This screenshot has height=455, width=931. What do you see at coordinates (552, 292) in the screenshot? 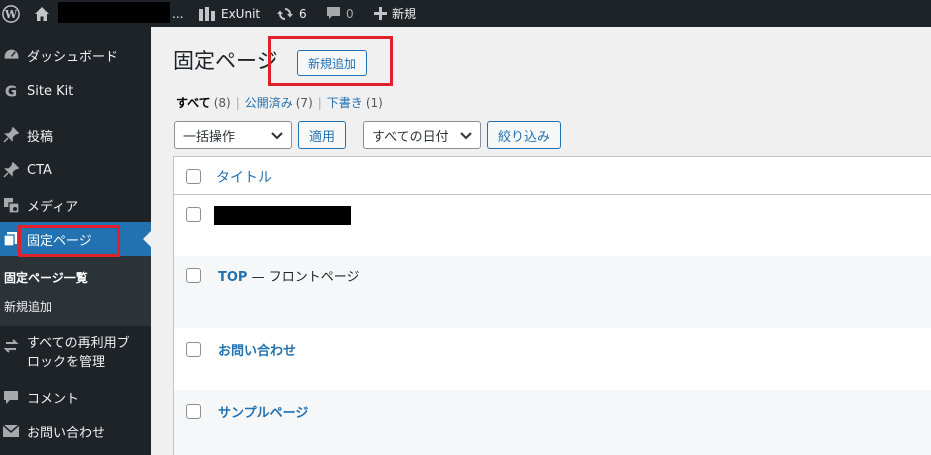
I see `table-row: TOP — フロントページ` at bounding box center [552, 292].